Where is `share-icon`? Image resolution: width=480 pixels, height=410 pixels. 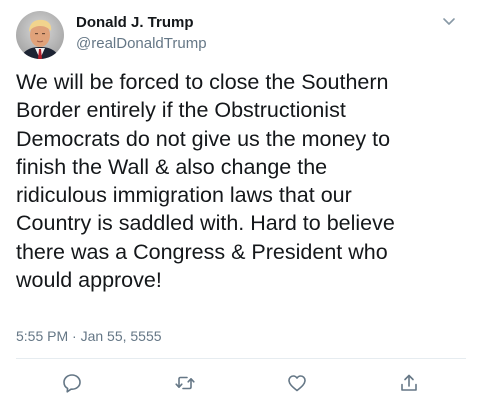 share-icon is located at coordinates (409, 382).